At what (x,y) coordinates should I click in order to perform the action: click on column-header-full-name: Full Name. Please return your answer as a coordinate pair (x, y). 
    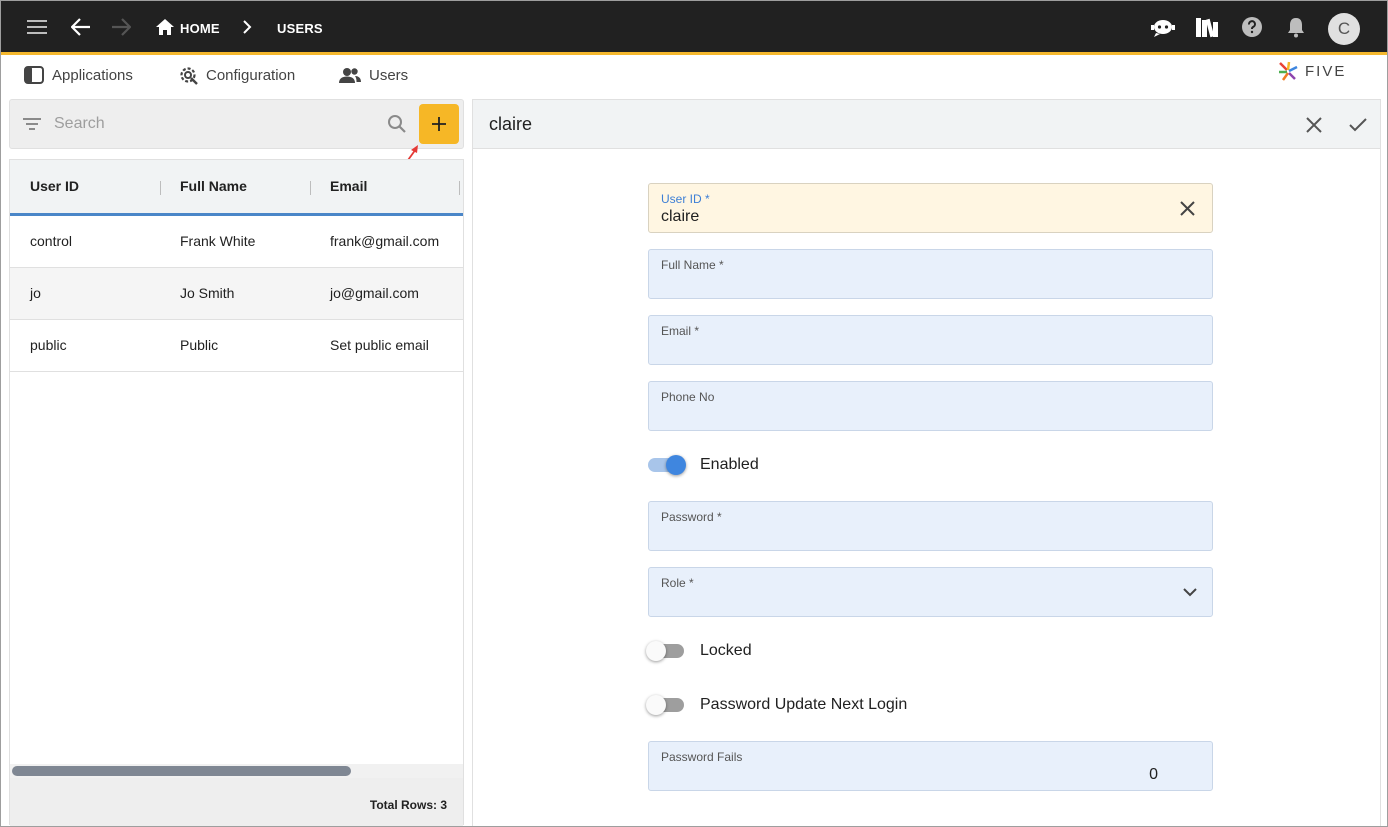
    Looking at the image, I should click on (213, 186).